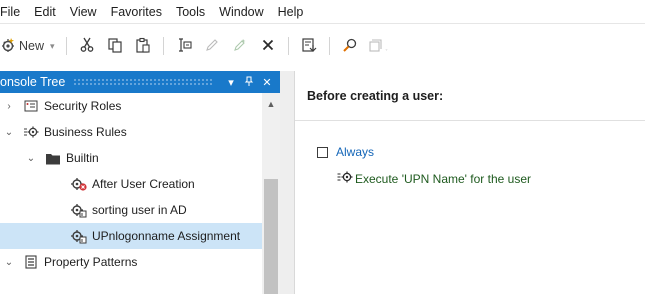 This screenshot has height=294, width=645. I want to click on tree-item-label: UPnlogonname Assignment, so click(166, 236).